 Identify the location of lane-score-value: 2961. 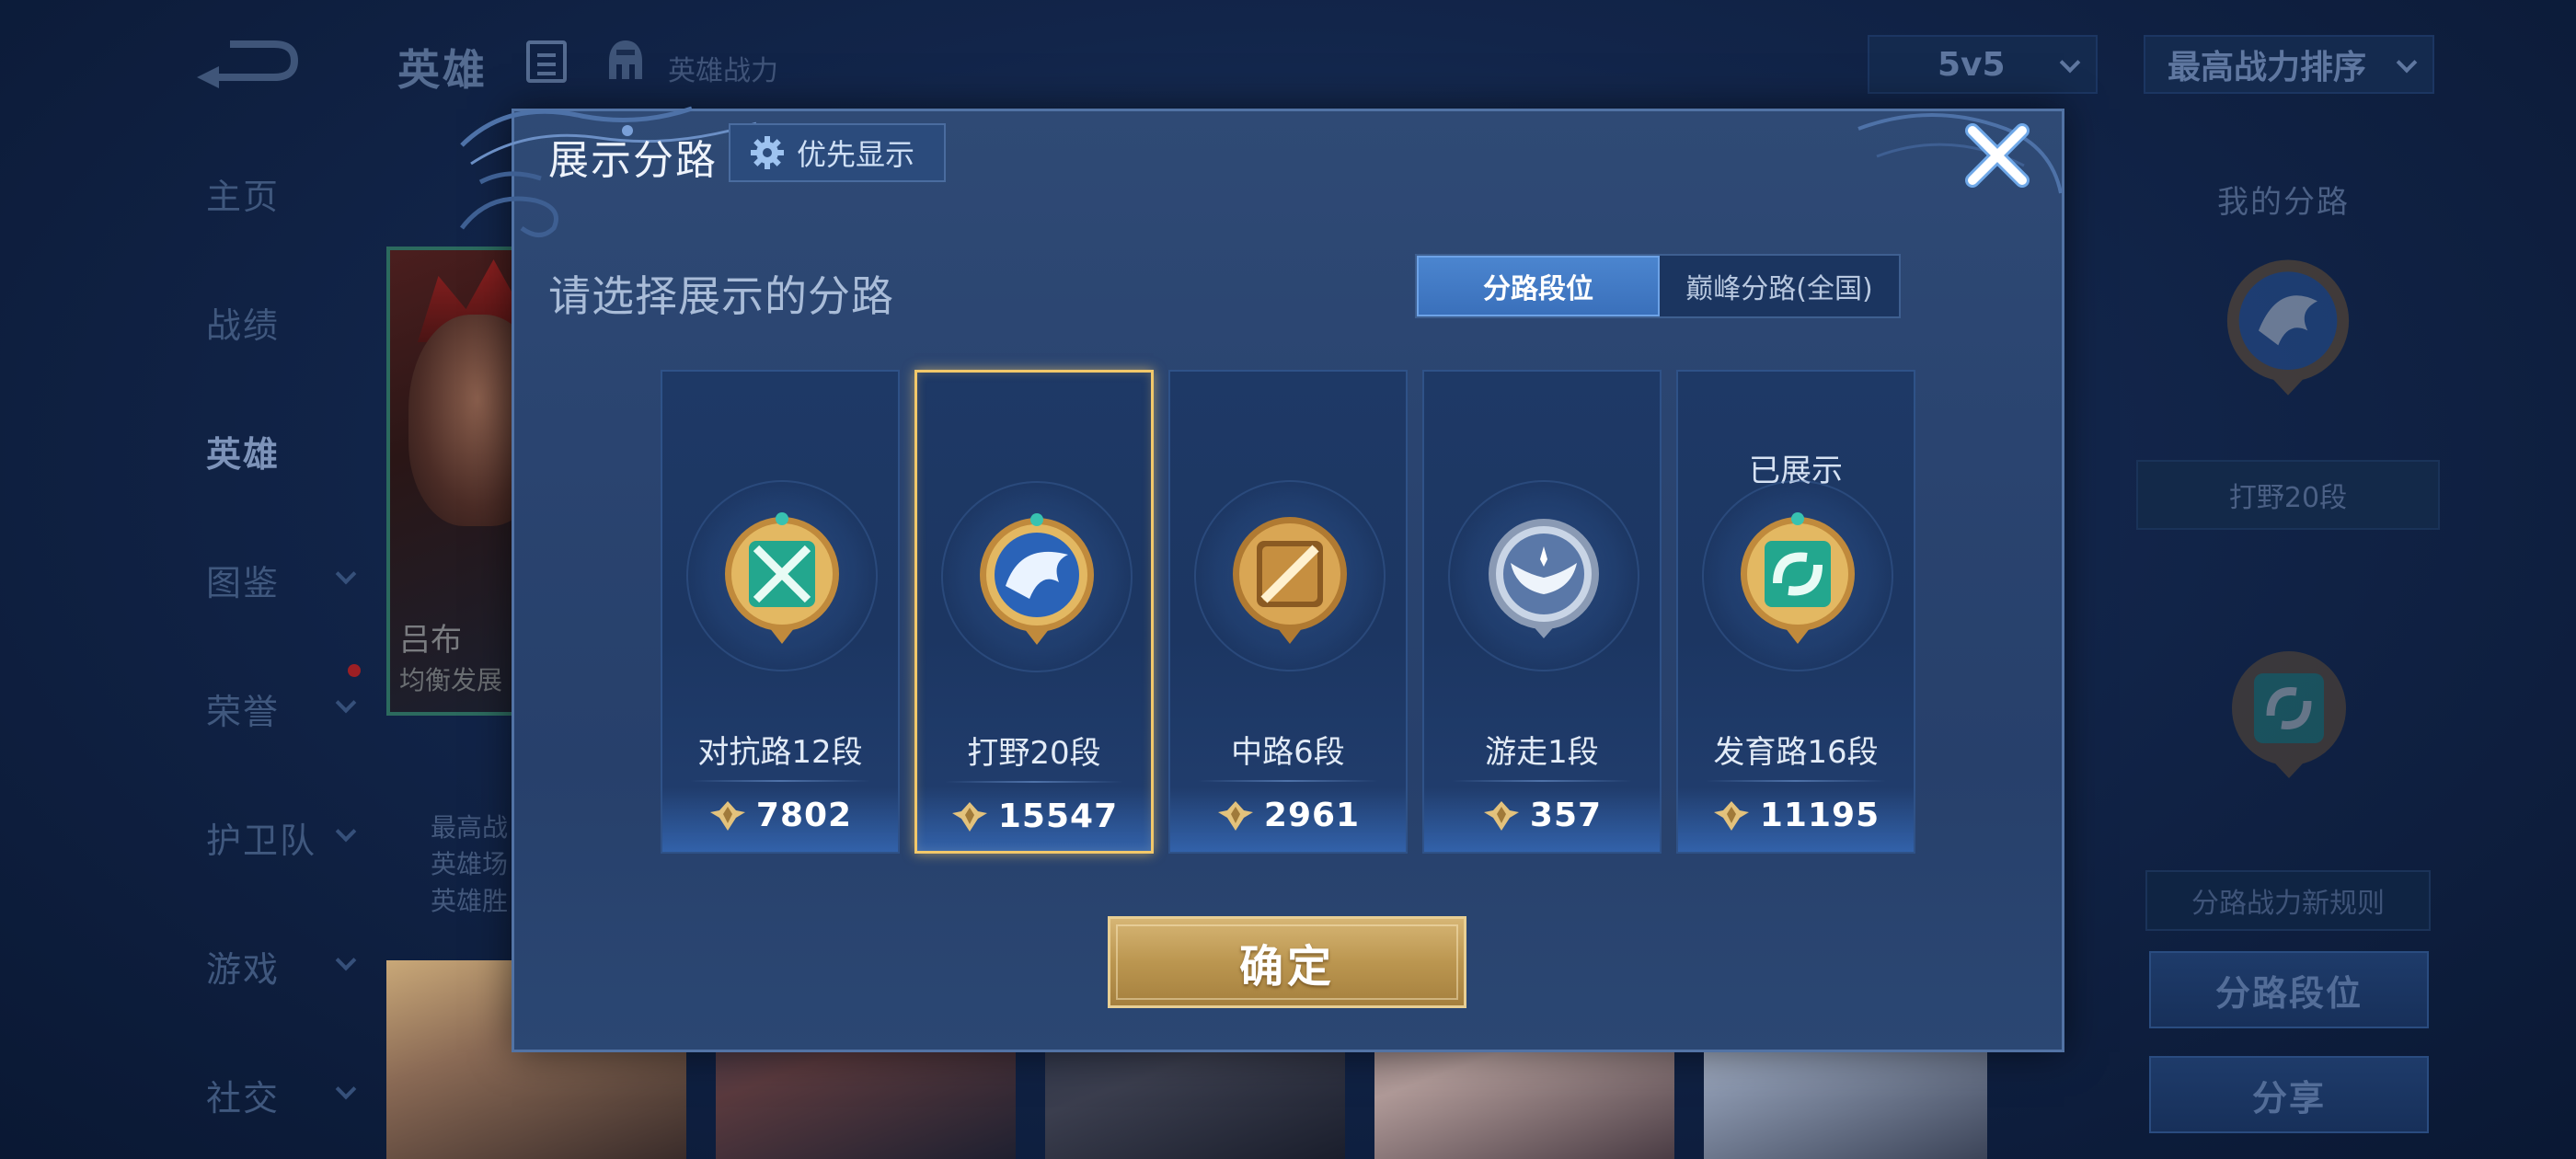
(1312, 815).